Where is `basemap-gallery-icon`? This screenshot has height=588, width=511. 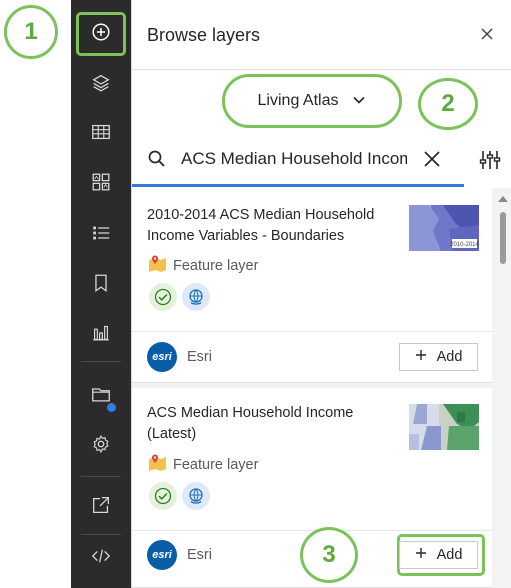 basemap-gallery-icon is located at coordinates (101, 184).